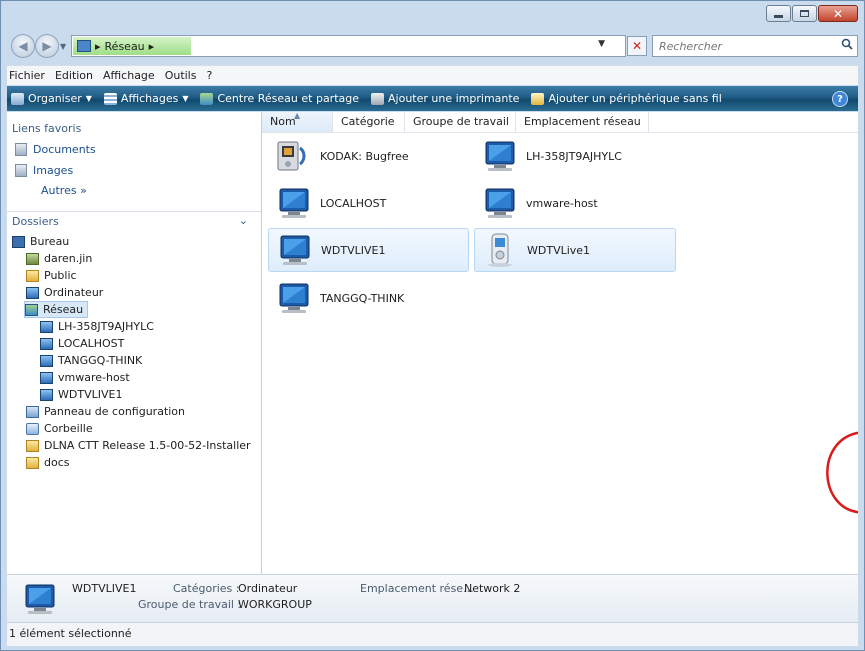  What do you see at coordinates (18, 241) in the screenshot?
I see `desktop-icon` at bounding box center [18, 241].